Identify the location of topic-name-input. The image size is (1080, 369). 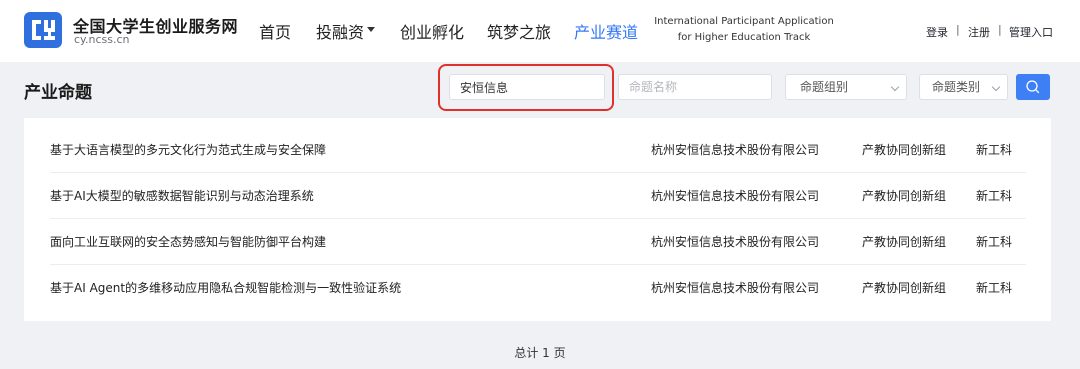
(695, 87).